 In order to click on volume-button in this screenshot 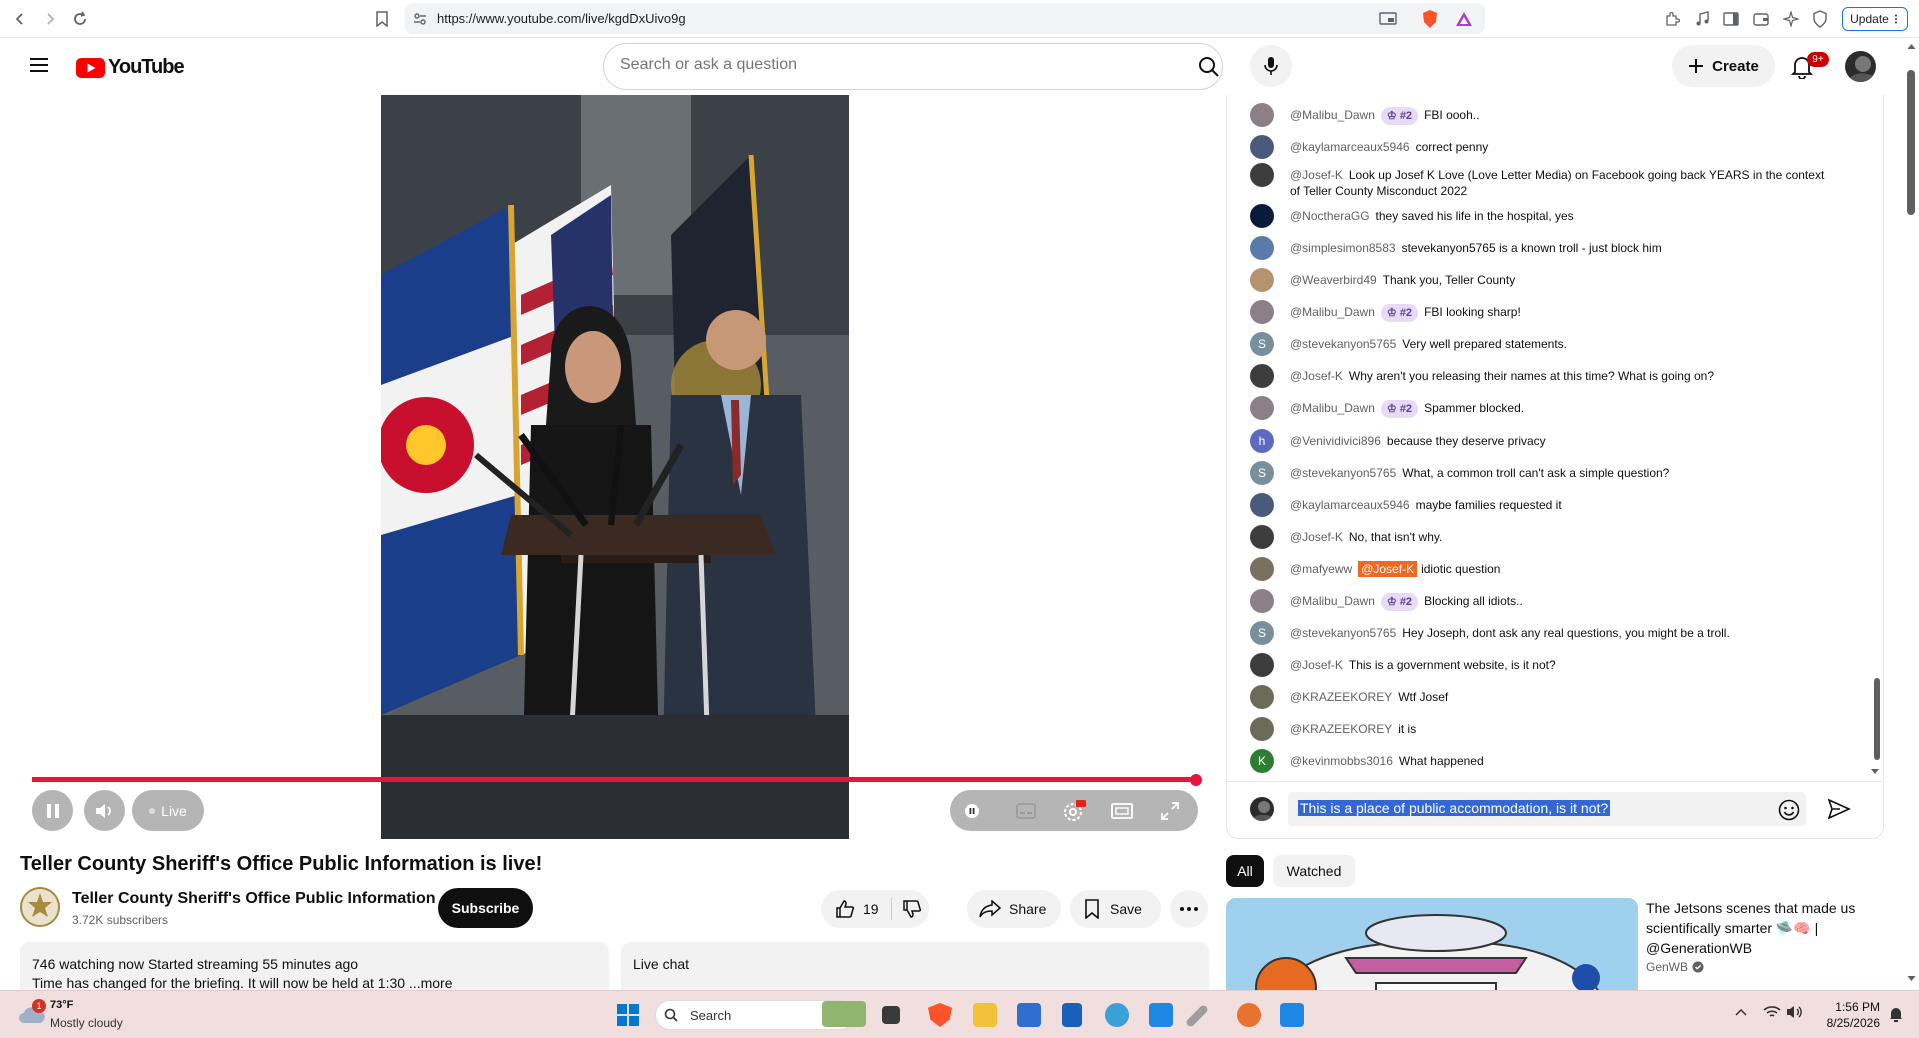, I will do `click(104, 810)`.